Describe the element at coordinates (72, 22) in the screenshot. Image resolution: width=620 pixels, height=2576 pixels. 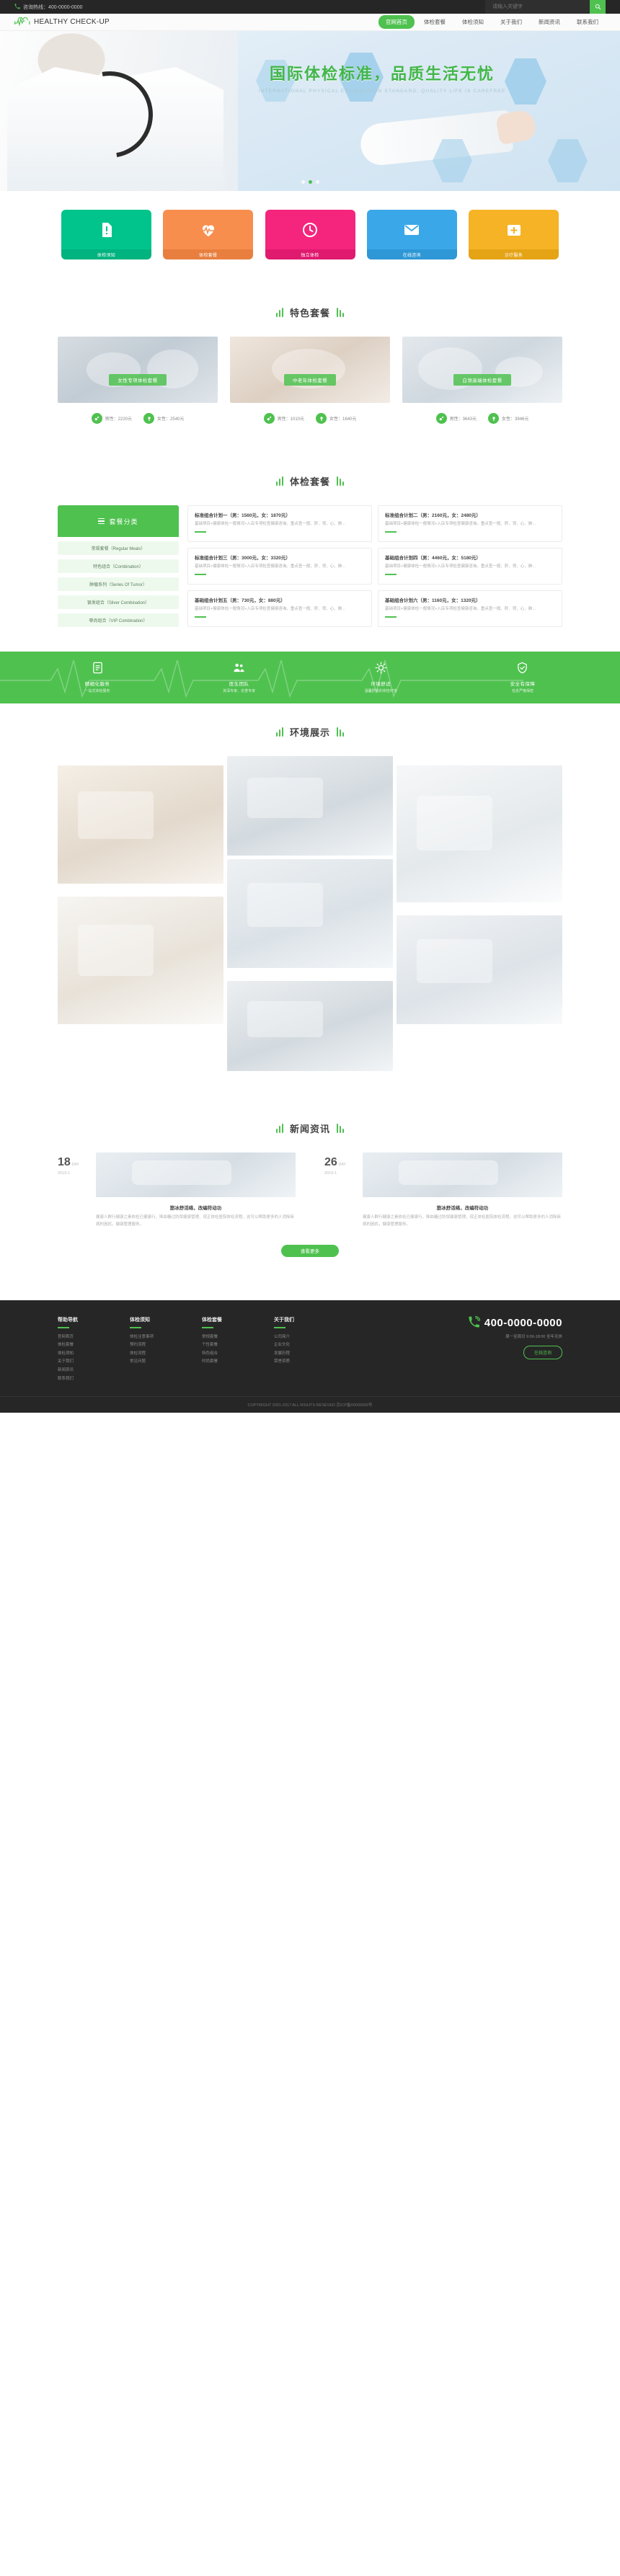
I see `site-logo-text: HEALTHY CHECK-UP` at that location.